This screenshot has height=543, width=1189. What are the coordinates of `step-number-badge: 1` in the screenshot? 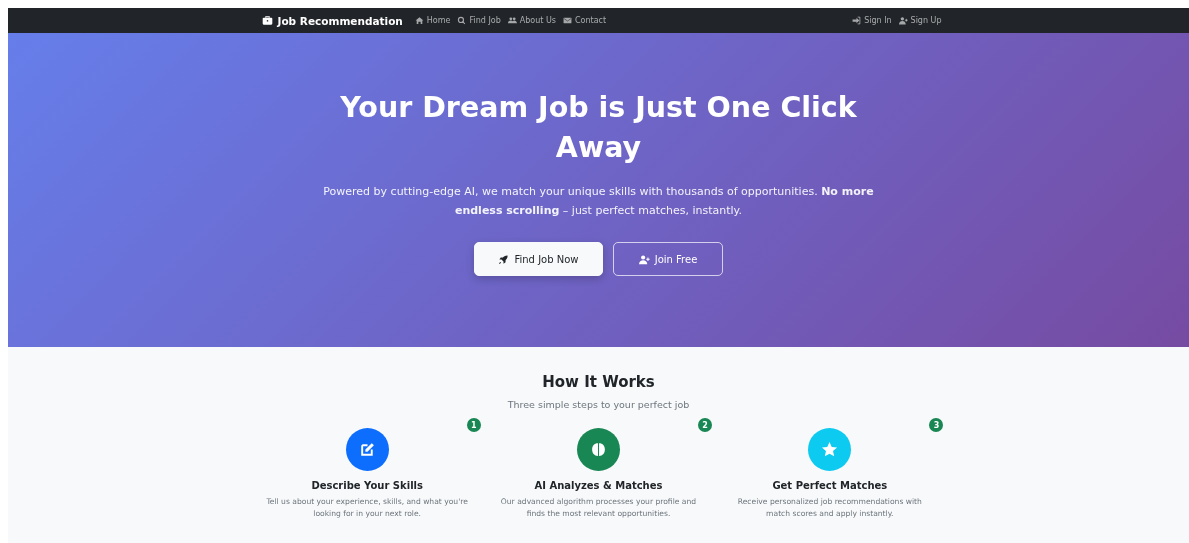 It's located at (473, 425).